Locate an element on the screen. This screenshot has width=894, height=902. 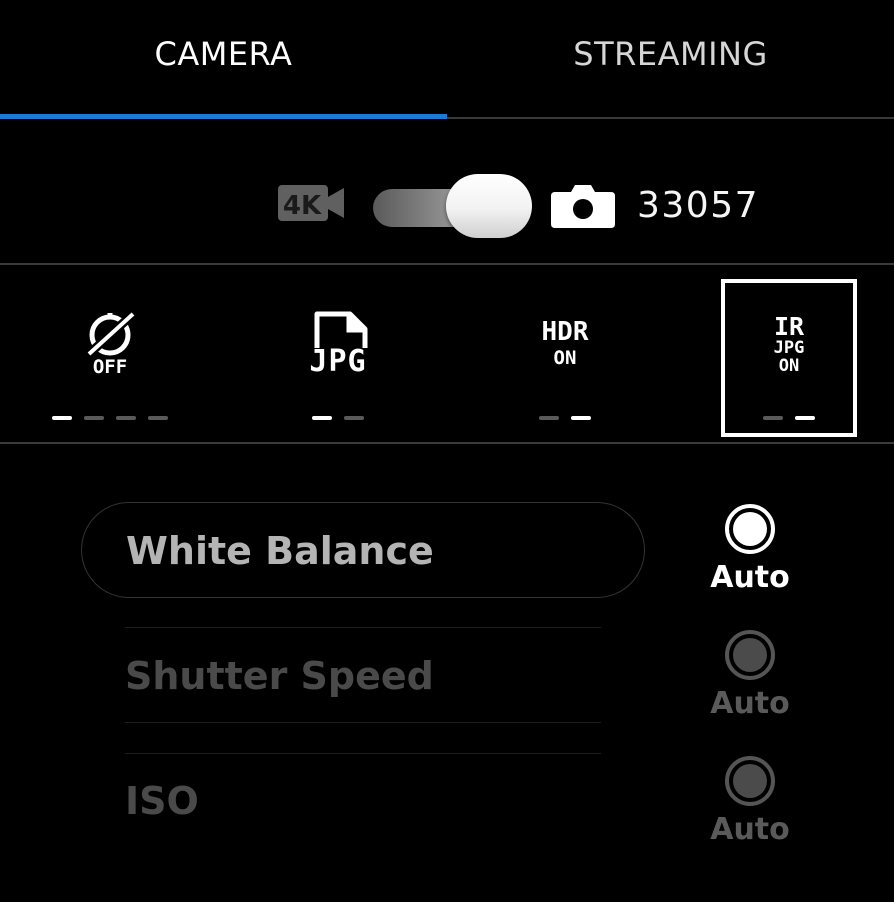
tab-bar: CAMERA STREAMING is located at coordinates (447, 60).